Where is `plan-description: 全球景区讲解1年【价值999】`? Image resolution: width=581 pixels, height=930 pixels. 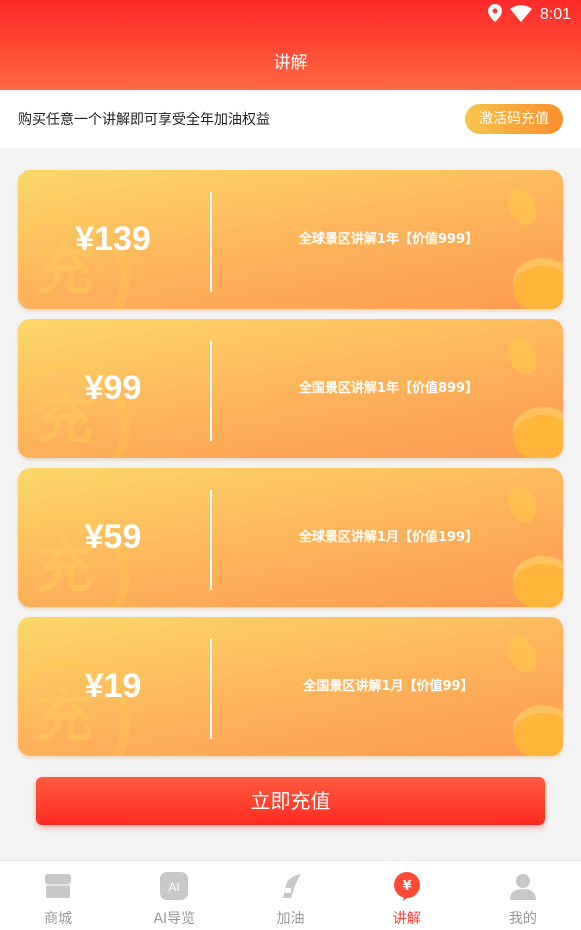 plan-description: 全球景区讲解1年【价值999】 is located at coordinates (388, 239).